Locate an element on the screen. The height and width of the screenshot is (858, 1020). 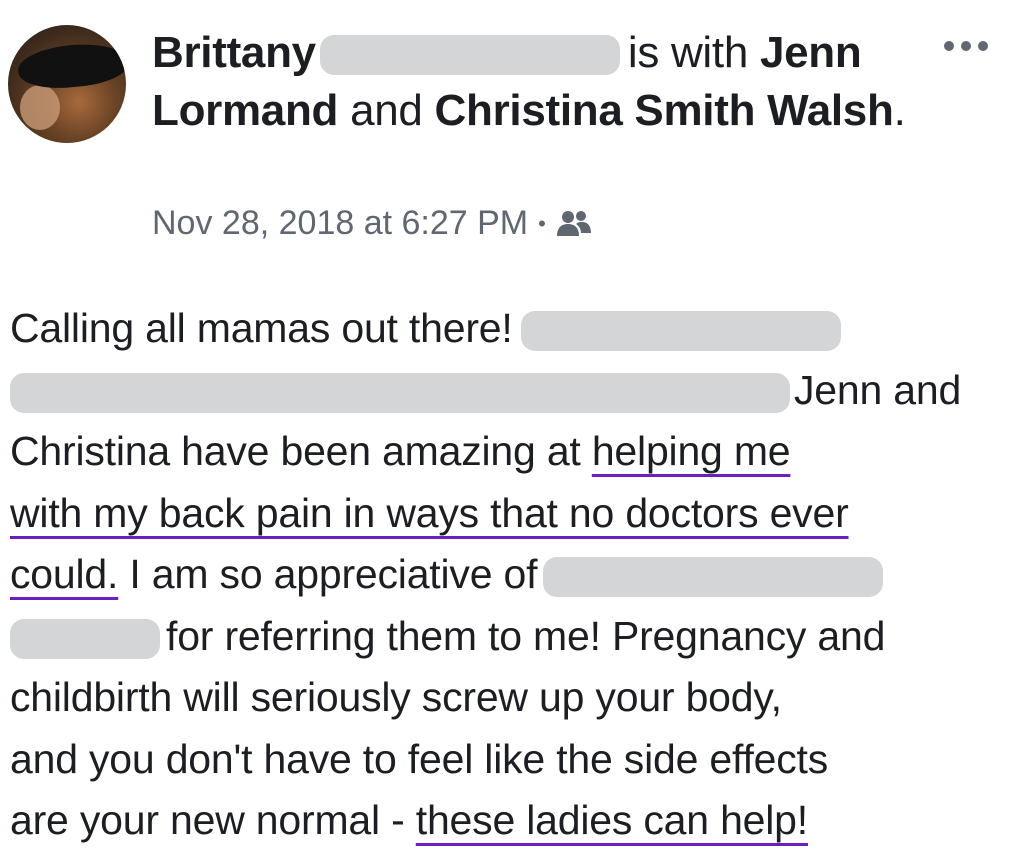
body-line-6: for referring them to me! Pregnancy and is located at coordinates (512, 637).